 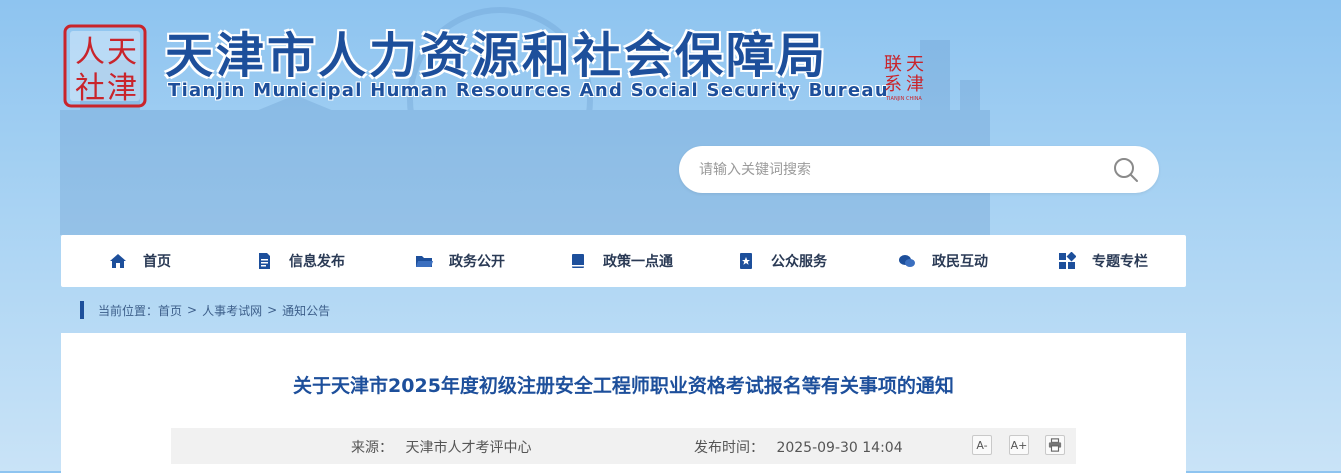 I want to click on print-button, so click(x=1055, y=445).